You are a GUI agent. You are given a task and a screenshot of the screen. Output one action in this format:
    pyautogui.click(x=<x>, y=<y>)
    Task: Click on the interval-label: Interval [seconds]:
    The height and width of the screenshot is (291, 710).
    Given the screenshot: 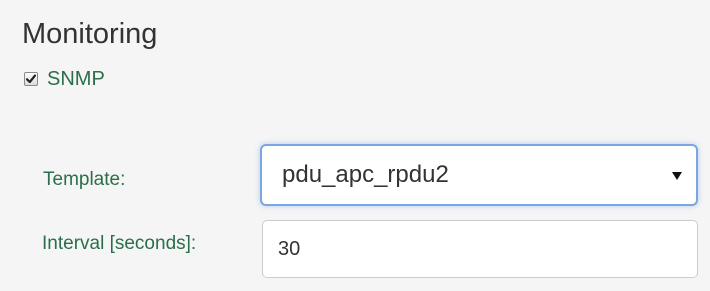 What is the action you would take?
    pyautogui.click(x=119, y=243)
    